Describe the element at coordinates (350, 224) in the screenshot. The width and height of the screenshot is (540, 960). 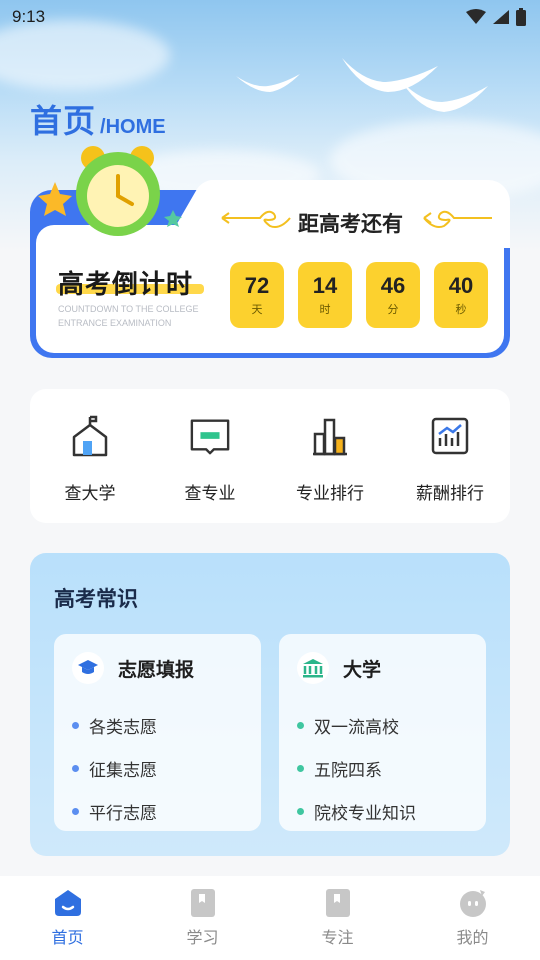
I see `countdown-heading: 距高考还有` at that location.